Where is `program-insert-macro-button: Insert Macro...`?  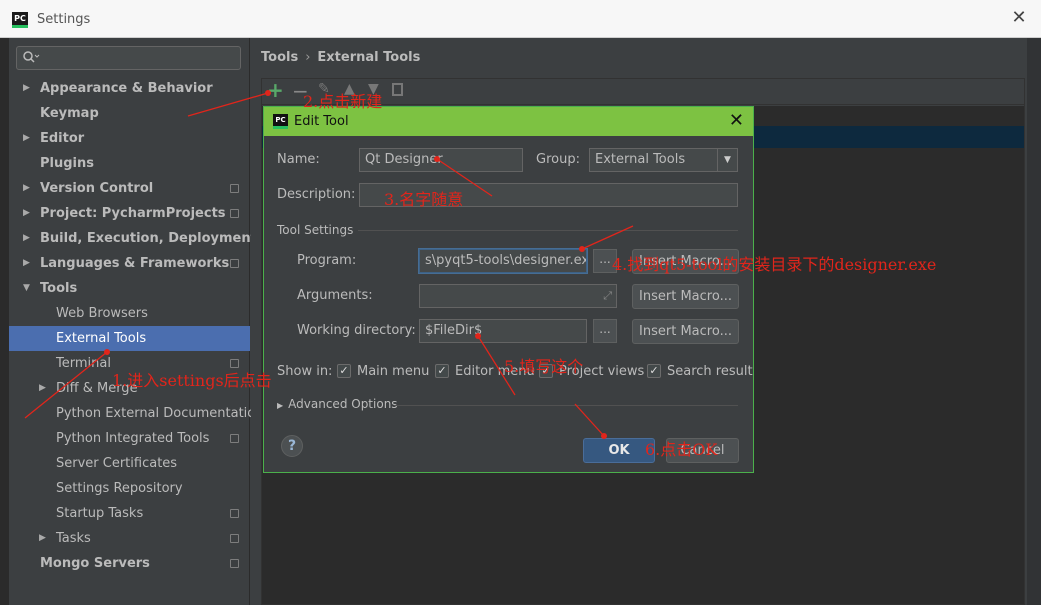
program-insert-macro-button: Insert Macro... is located at coordinates (685, 261).